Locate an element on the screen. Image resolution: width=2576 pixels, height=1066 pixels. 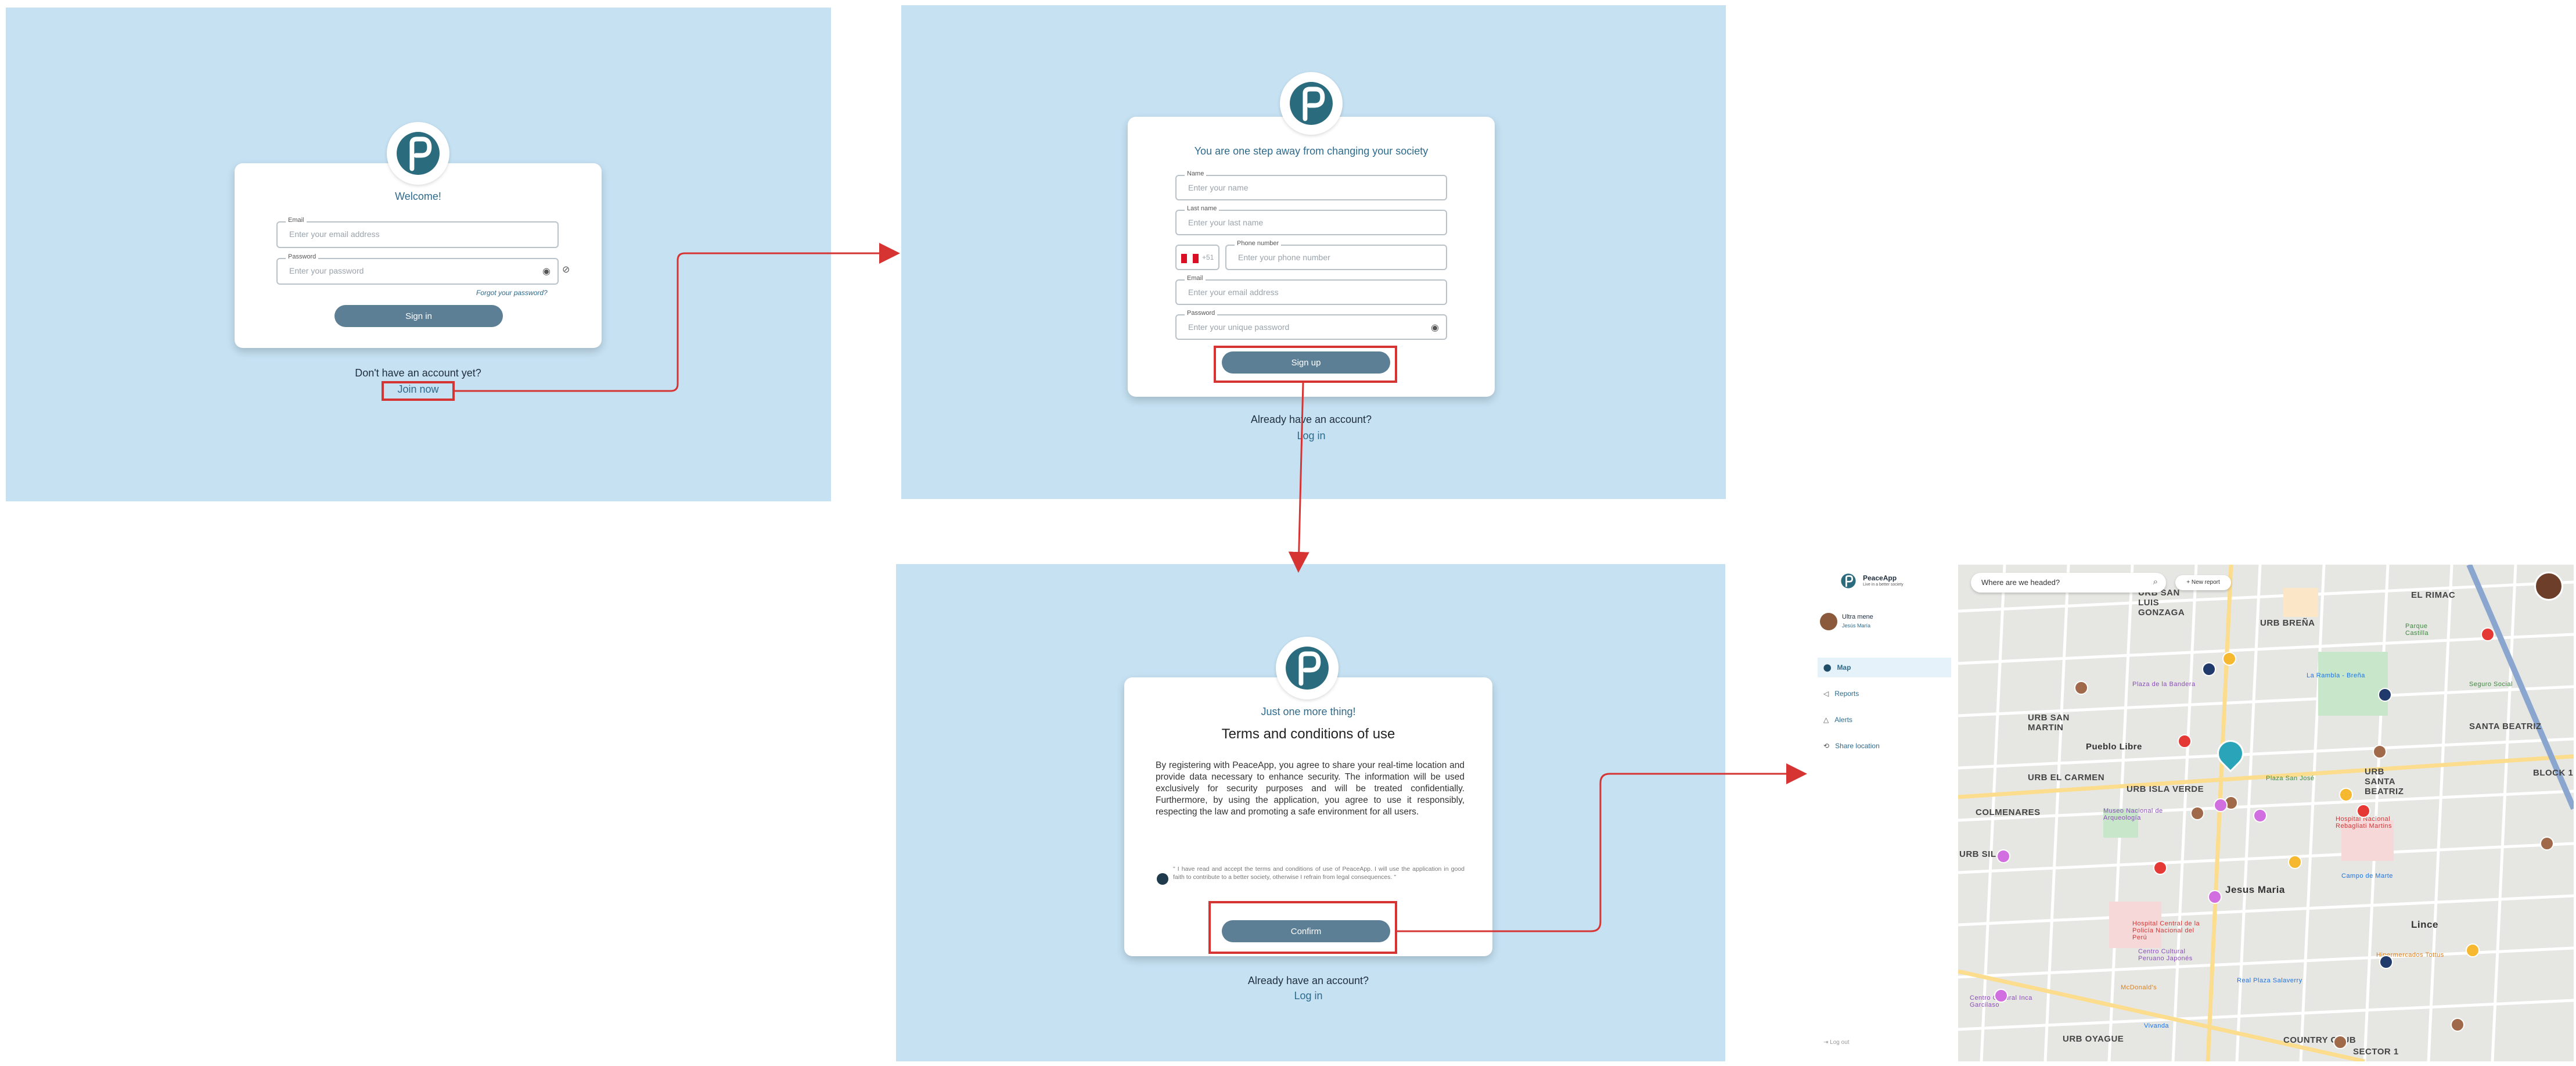
search-icon: ⌕ is located at coordinates (2155, 582).